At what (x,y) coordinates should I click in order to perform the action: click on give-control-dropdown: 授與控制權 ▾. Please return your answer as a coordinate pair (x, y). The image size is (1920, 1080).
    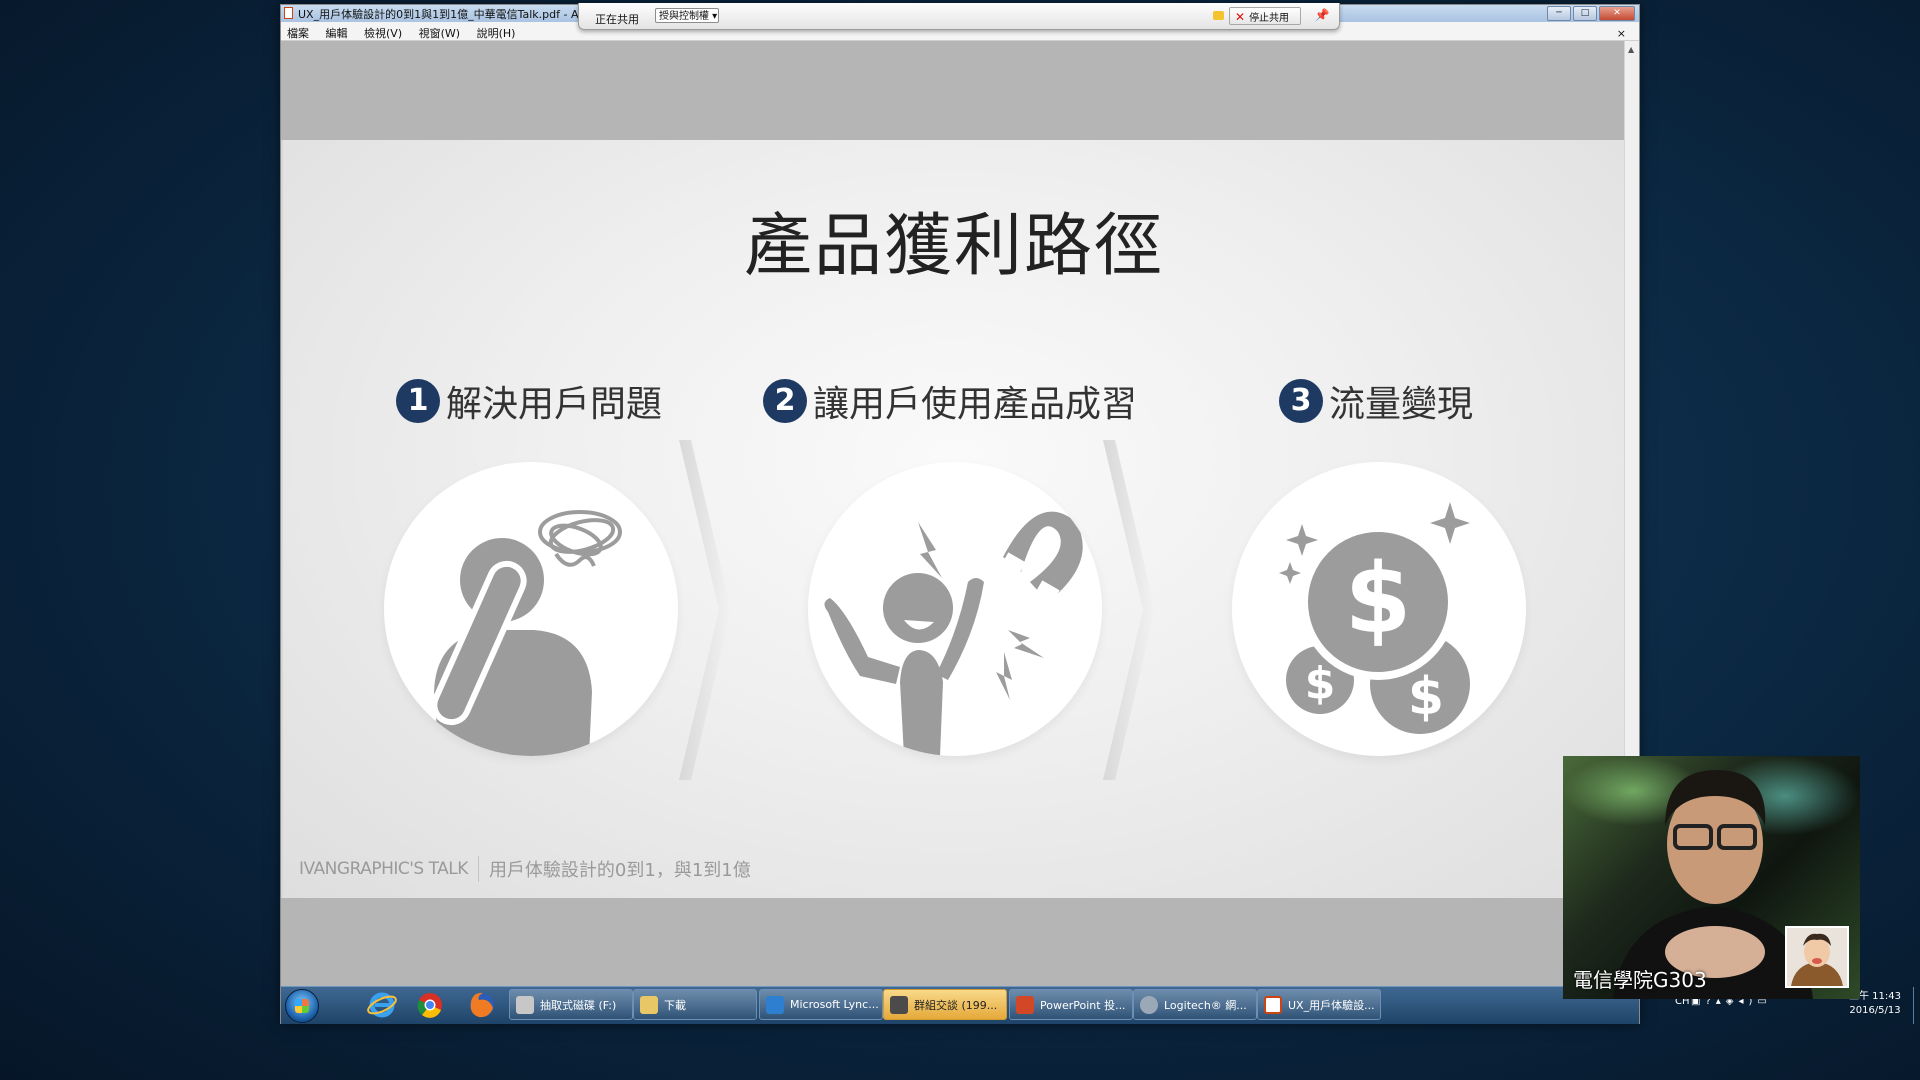
    Looking at the image, I should click on (687, 15).